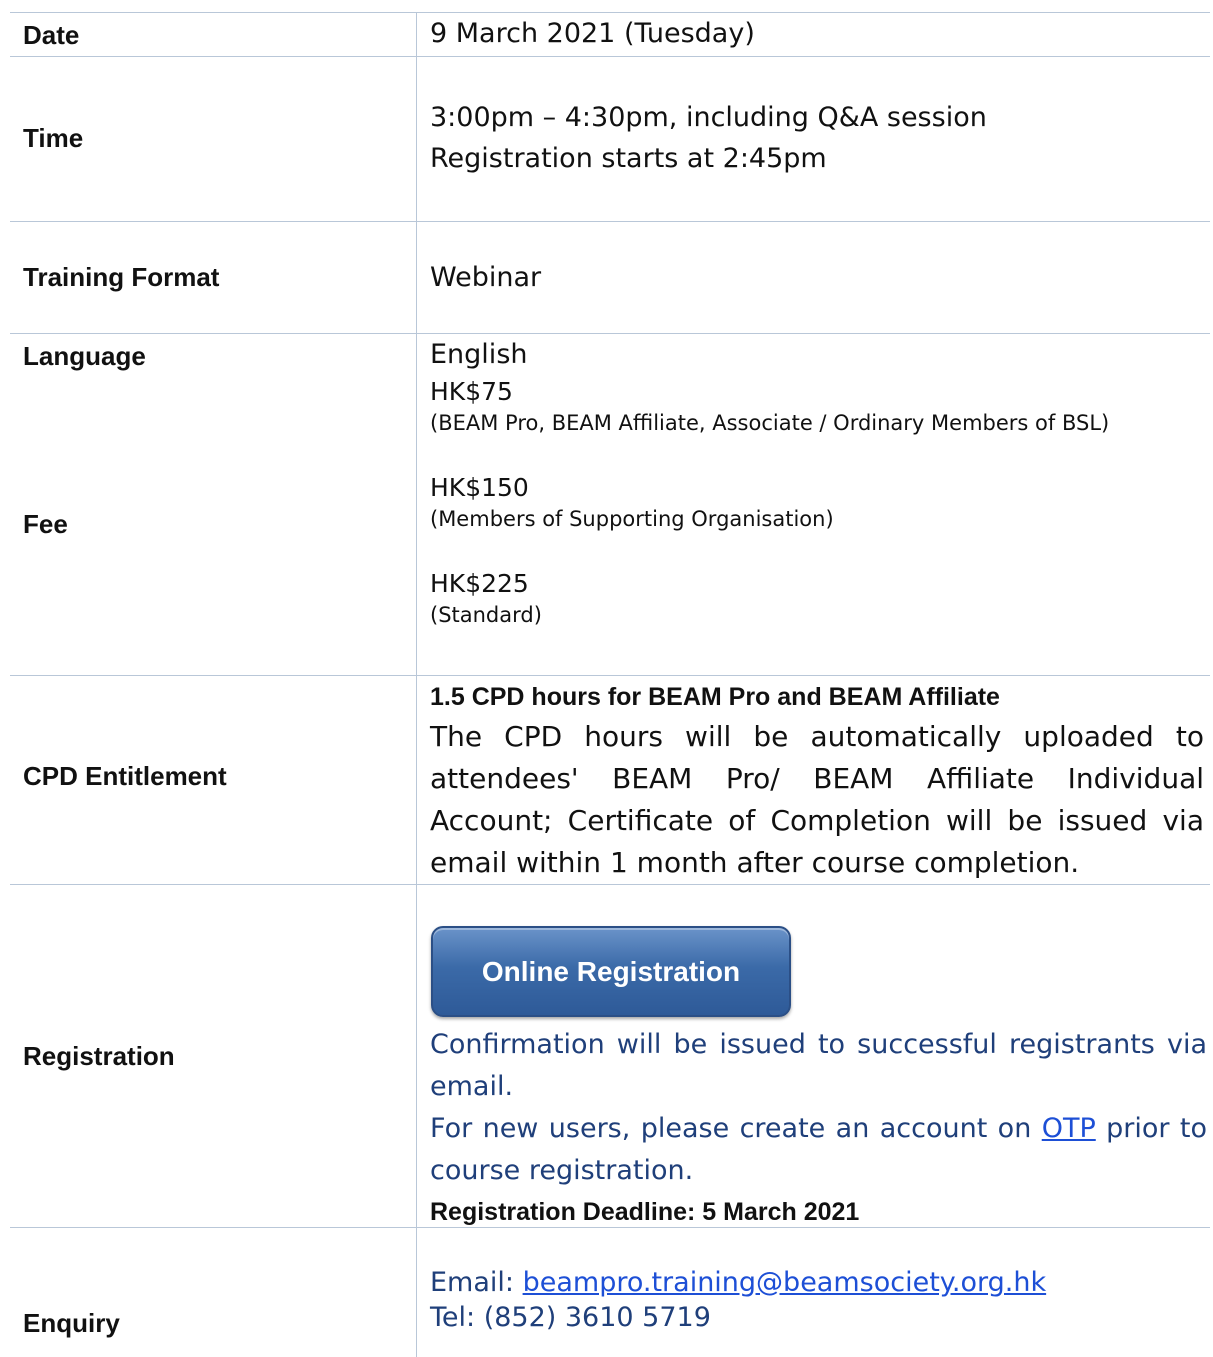 This screenshot has height=1357, width=1213. Describe the element at coordinates (45, 524) in the screenshot. I see `fee-label: Fee` at that location.